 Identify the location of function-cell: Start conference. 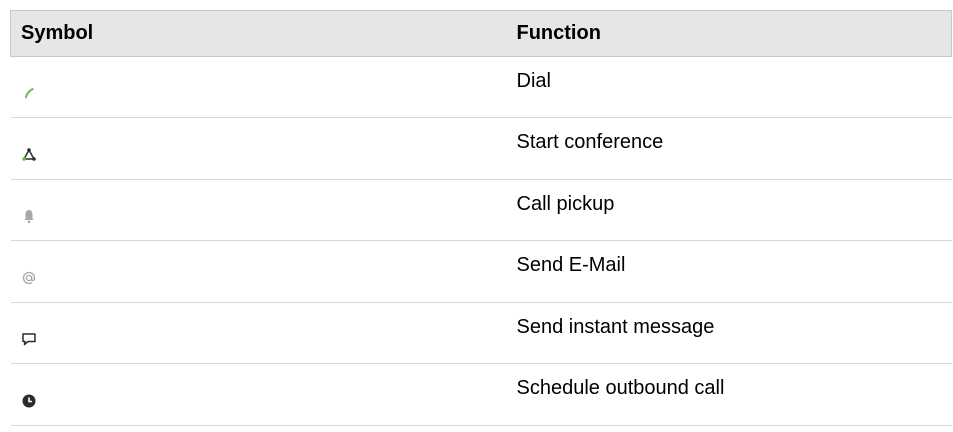
(729, 148).